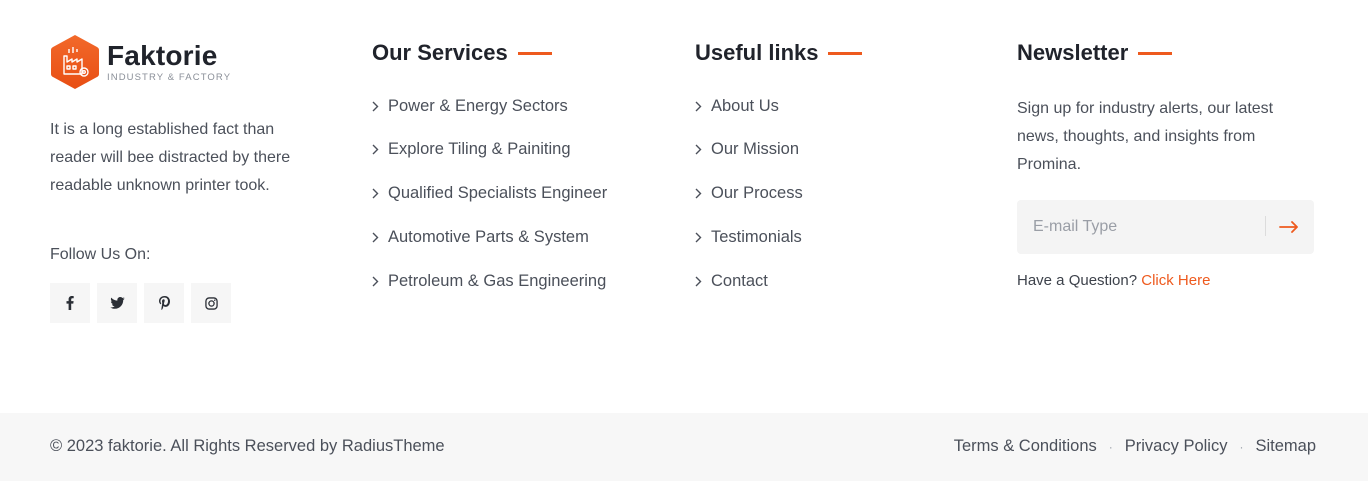  I want to click on newsletter-heading: Newsletter, so click(1167, 53).